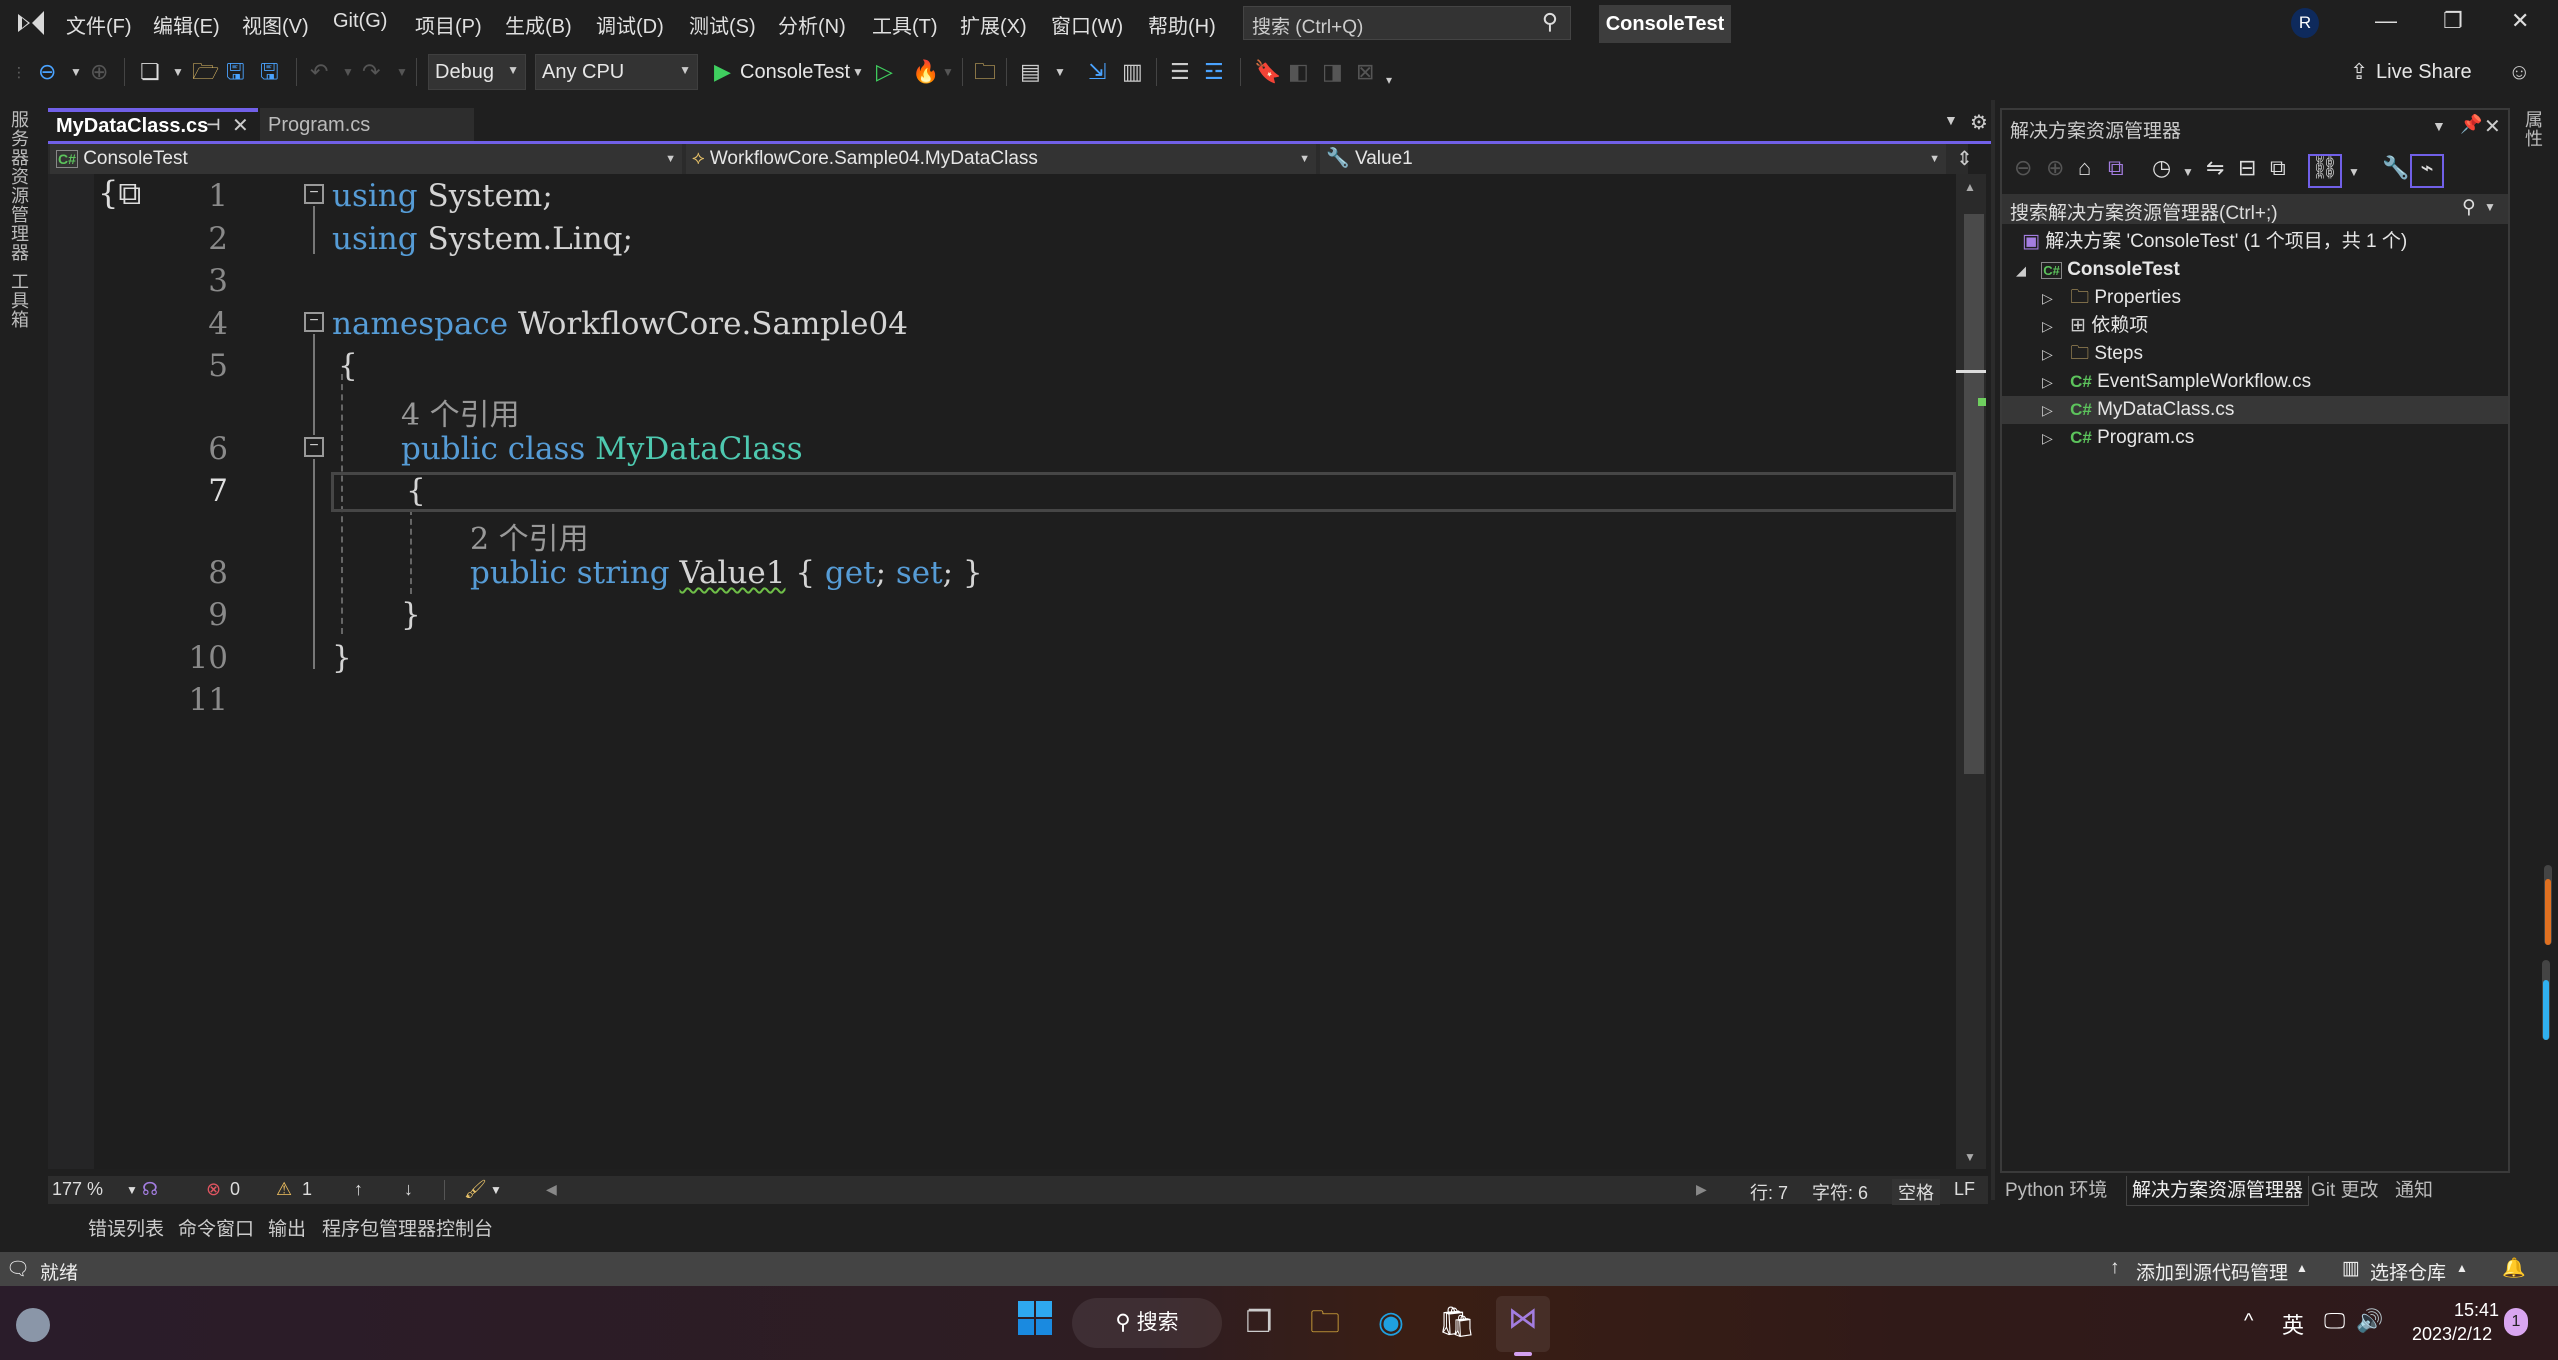 This screenshot has width=2558, height=1360. I want to click on solution-search-input: 搜索解决方案资源管理器(Ctrl+;) ⚲ ▼, so click(2255, 209).